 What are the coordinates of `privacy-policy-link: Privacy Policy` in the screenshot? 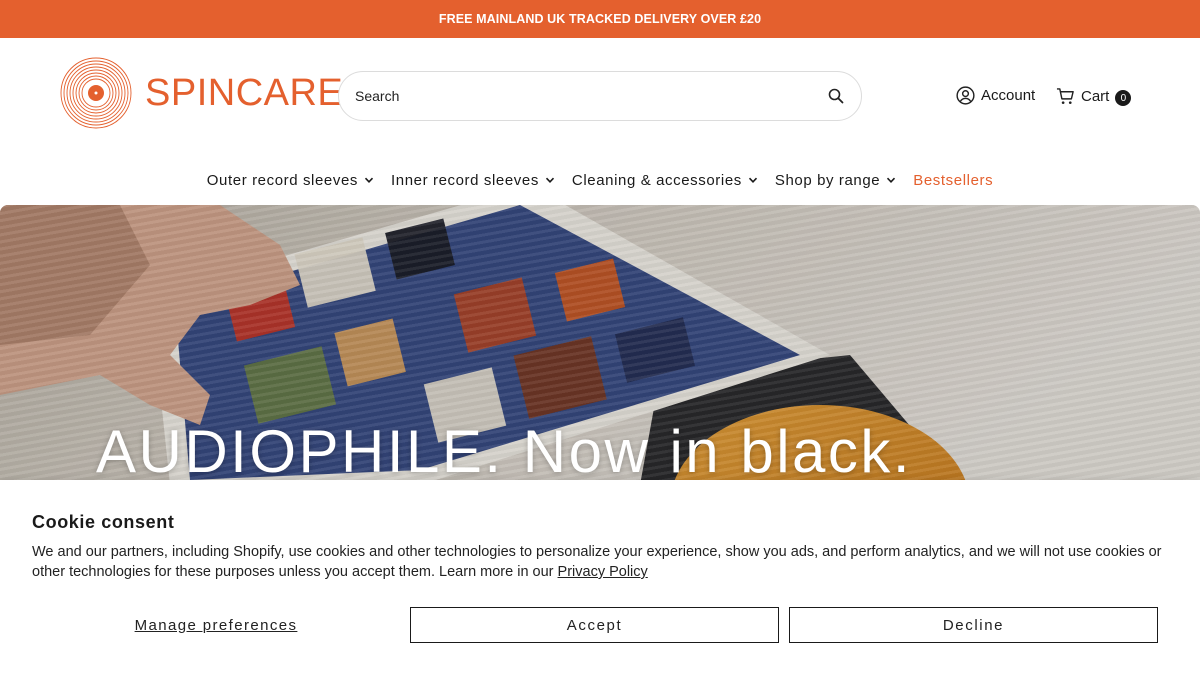 It's located at (603, 572).